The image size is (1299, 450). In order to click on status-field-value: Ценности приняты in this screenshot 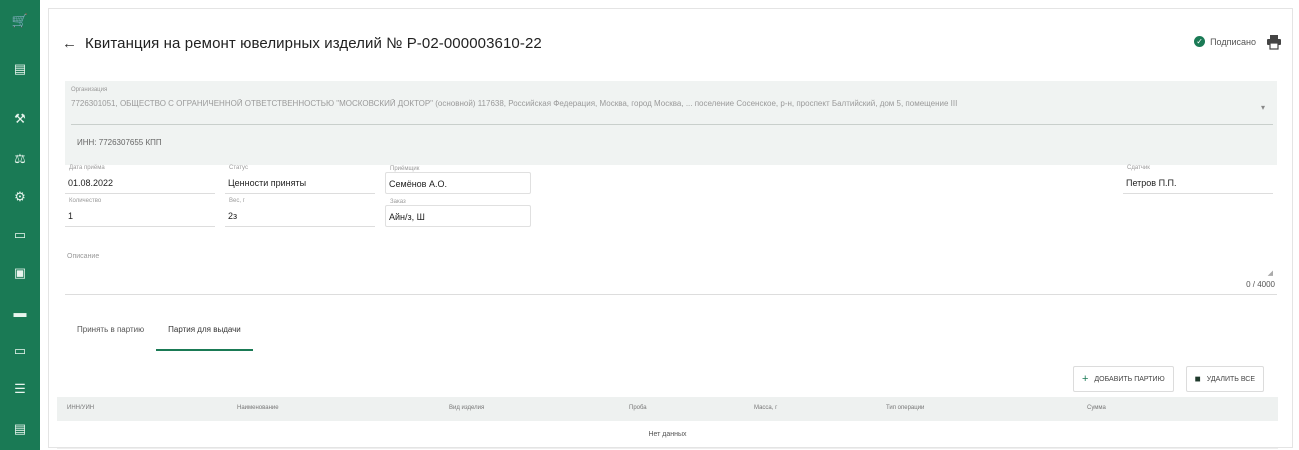, I will do `click(267, 183)`.